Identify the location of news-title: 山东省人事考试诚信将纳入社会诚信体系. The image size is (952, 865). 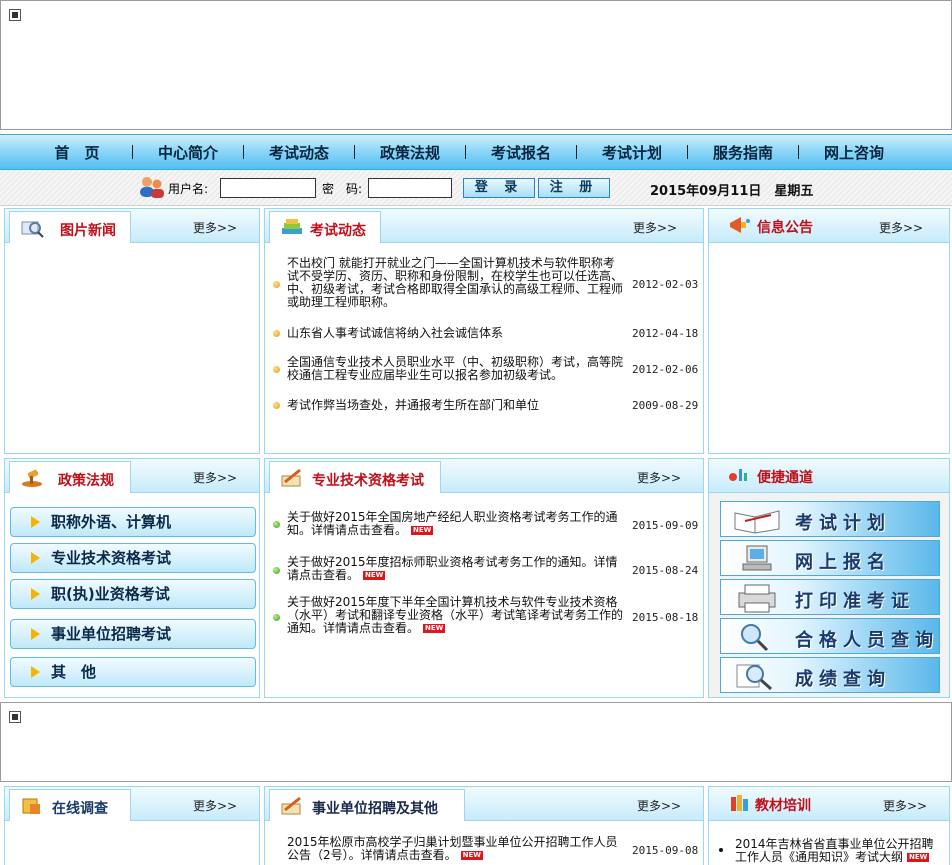
(456, 333).